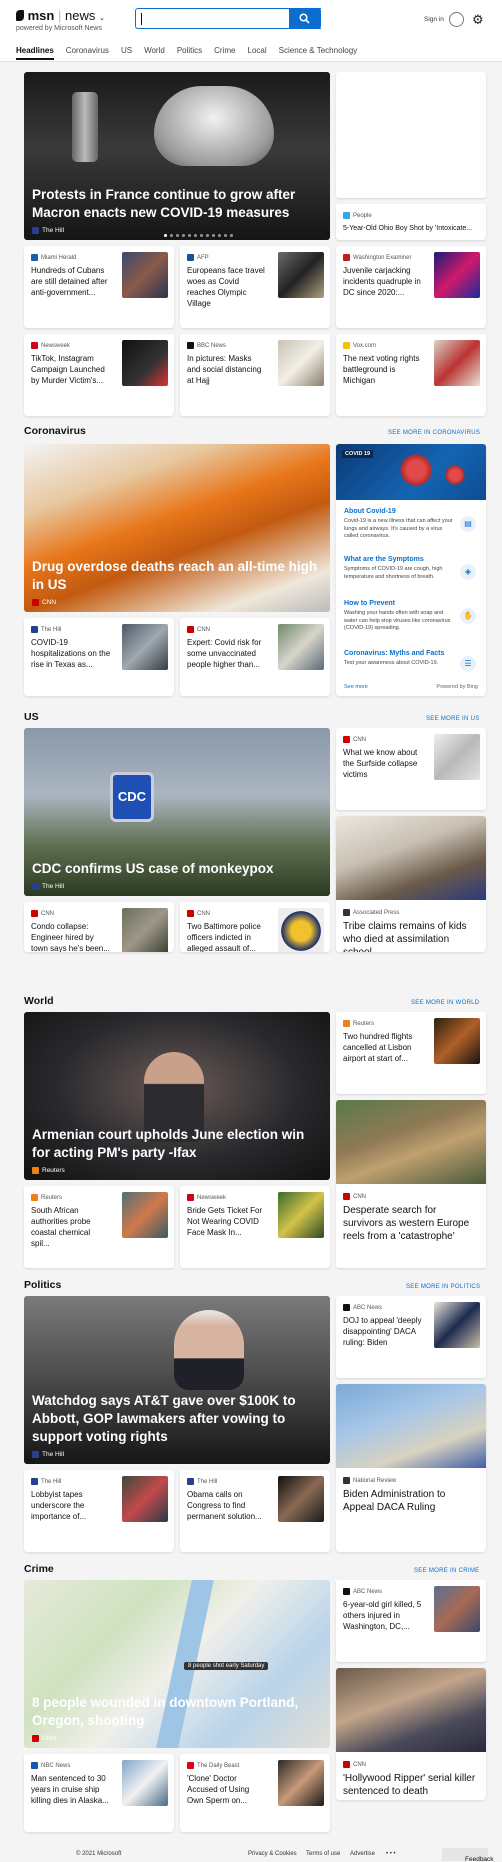 This screenshot has height=1862, width=502. Describe the element at coordinates (453, 719) in the screenshot. I see `see-more-us: SEE MORE IN US` at that location.